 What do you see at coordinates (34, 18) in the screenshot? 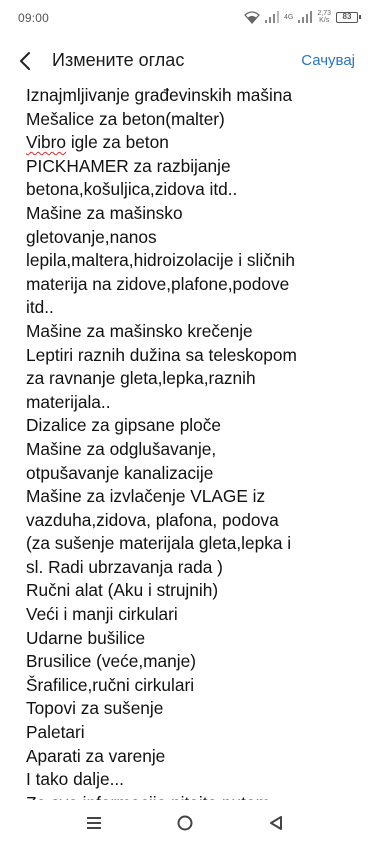
I see `status-time: 09:00` at bounding box center [34, 18].